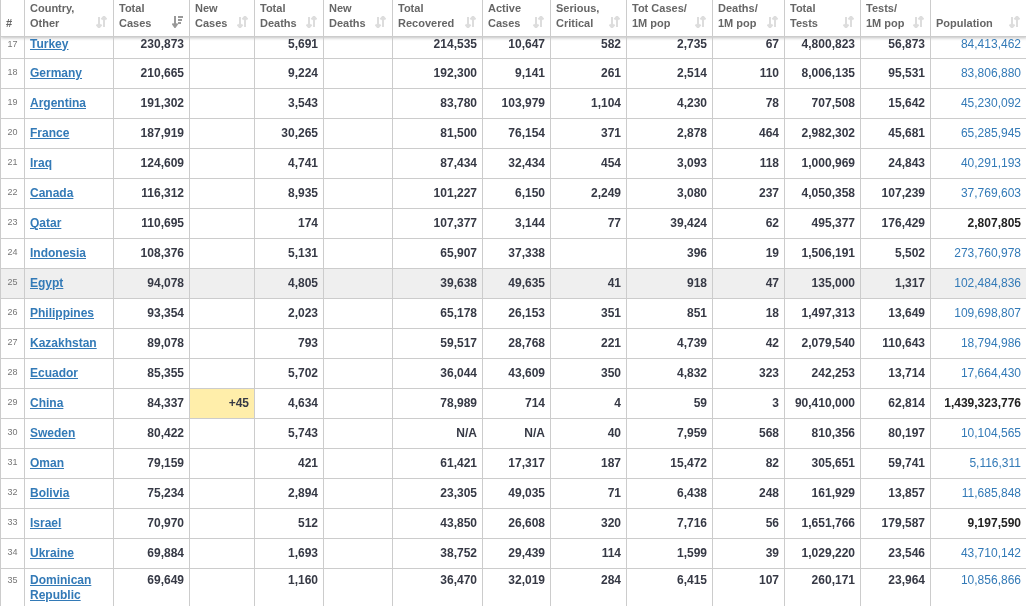  Describe the element at coordinates (669, 253) in the screenshot. I see `table-cell: 396` at that location.